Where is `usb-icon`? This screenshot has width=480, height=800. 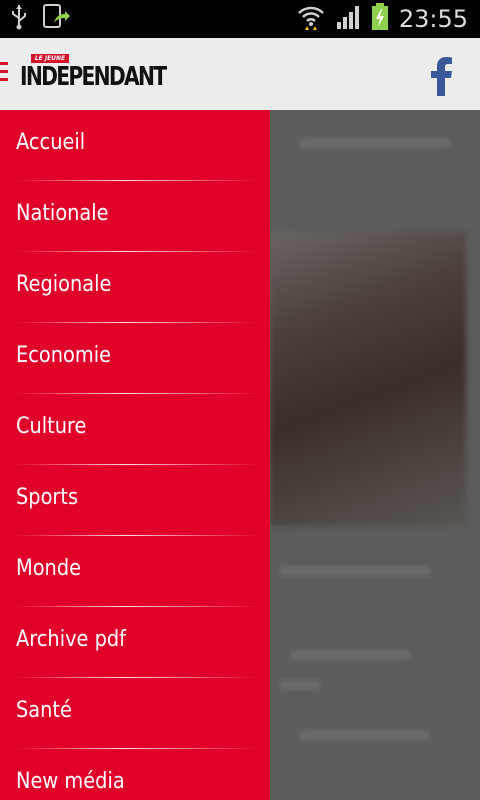 usb-icon is located at coordinates (19, 19).